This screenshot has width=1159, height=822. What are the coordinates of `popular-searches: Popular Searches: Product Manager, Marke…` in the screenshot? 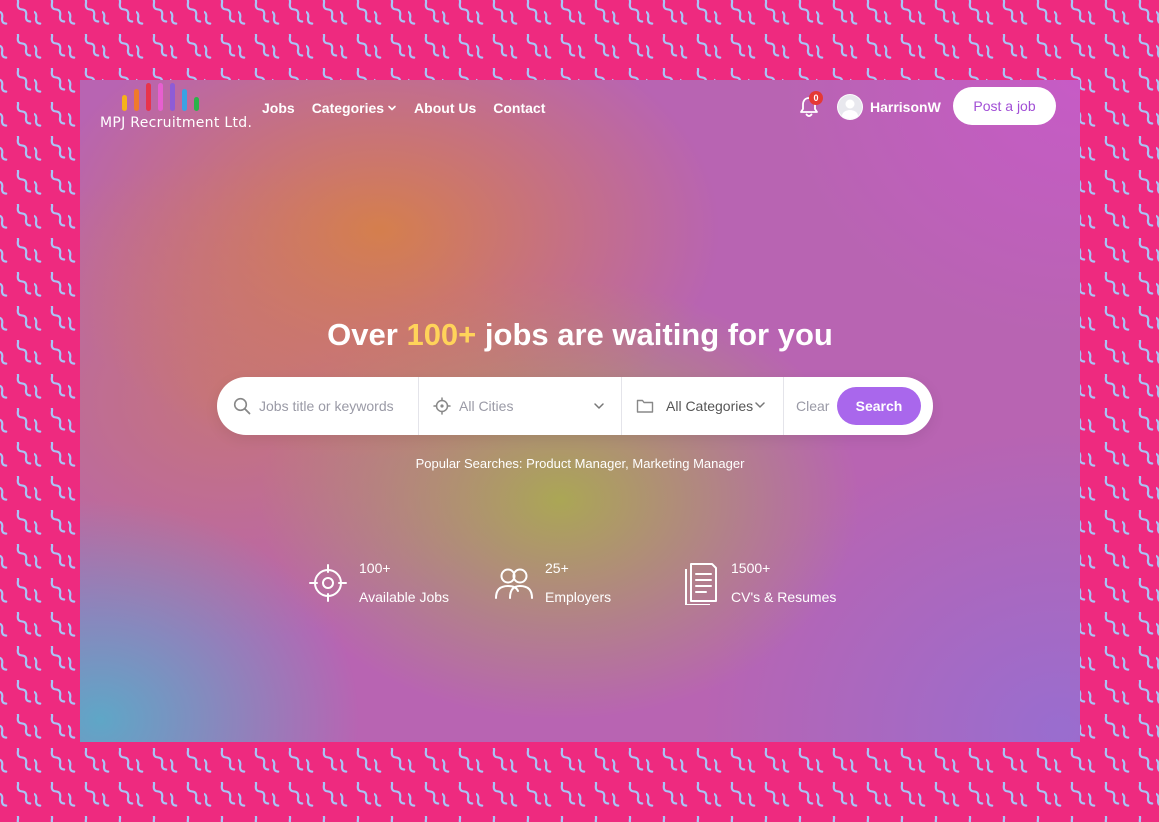 It's located at (580, 463).